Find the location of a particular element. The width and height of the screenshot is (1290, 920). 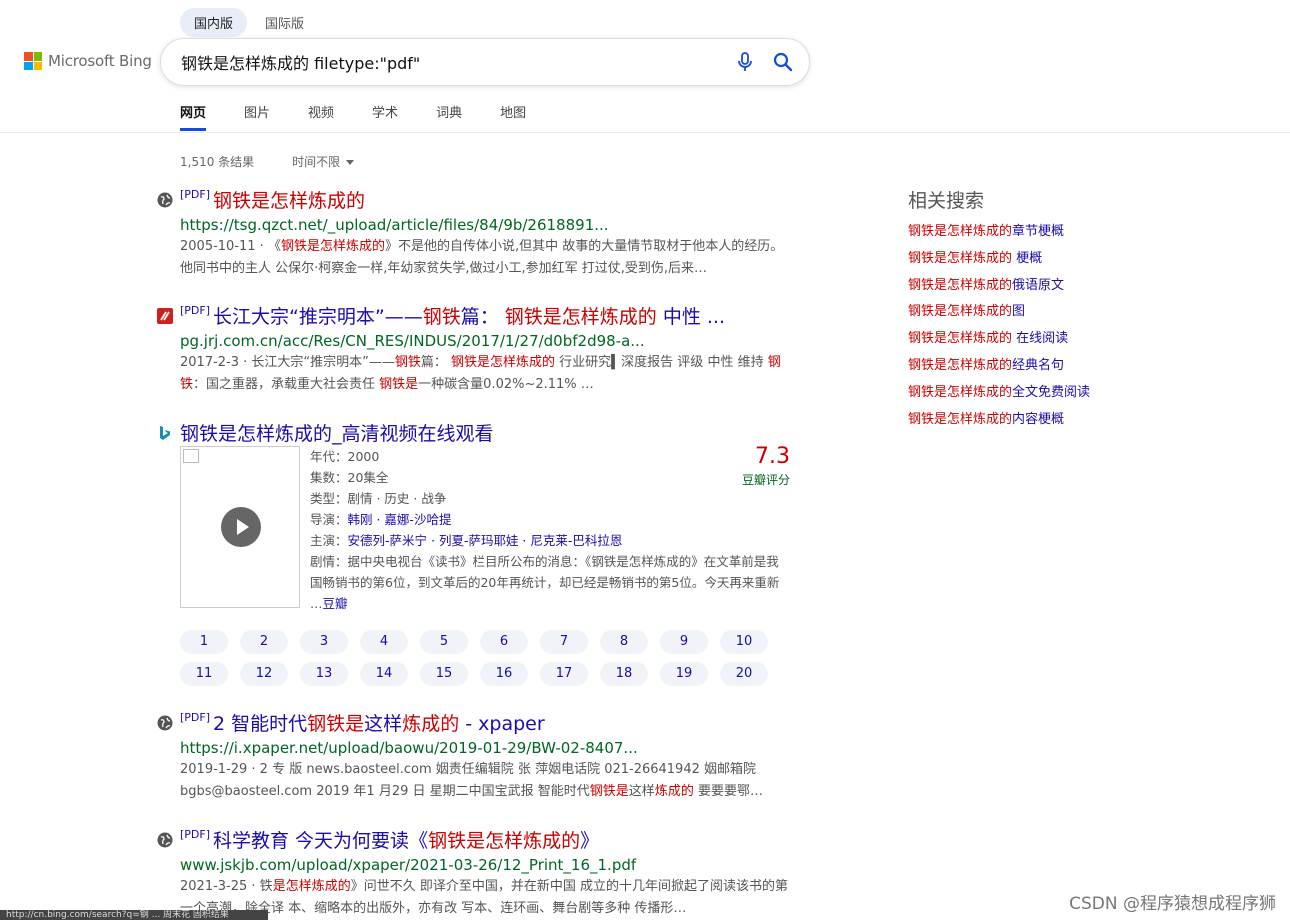

episode-button: 13 is located at coordinates (324, 674).